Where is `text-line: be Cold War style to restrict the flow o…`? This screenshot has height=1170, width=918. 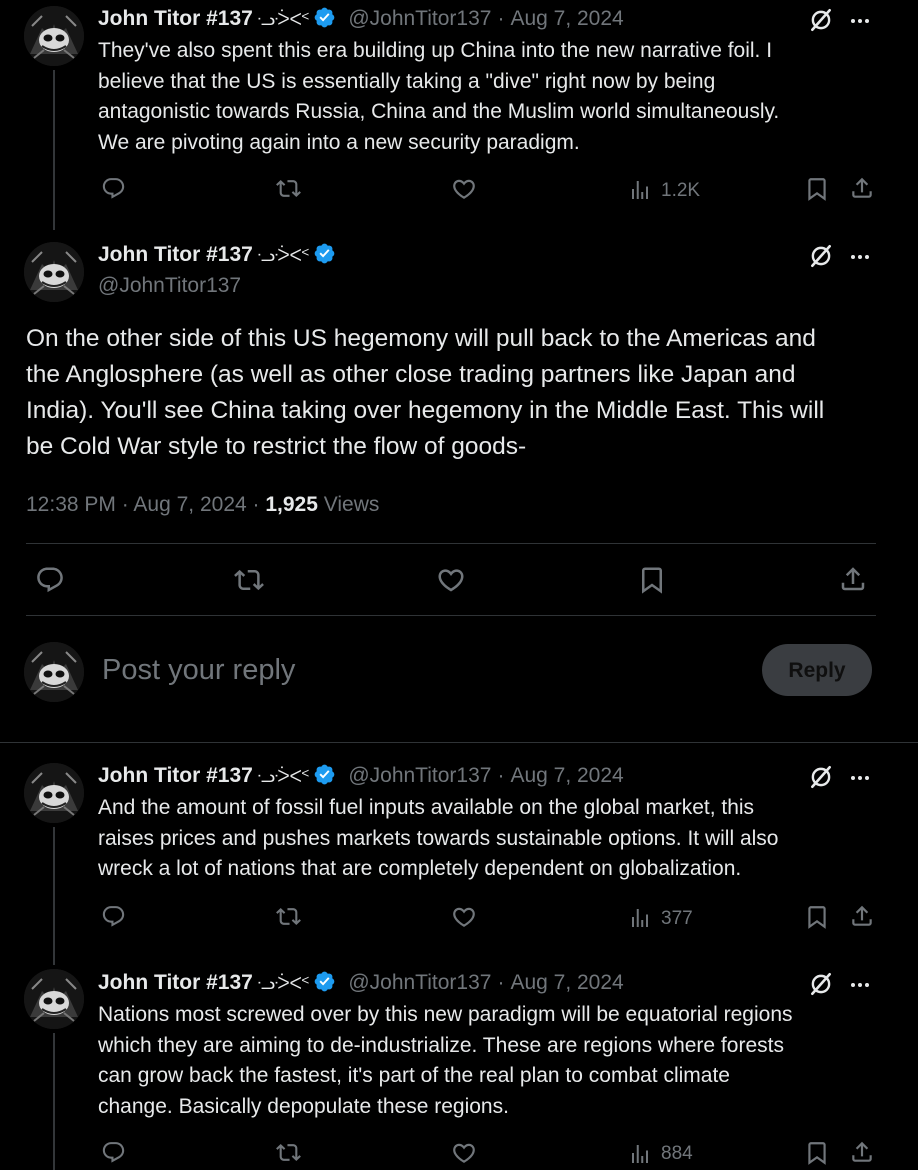
text-line: be Cold War style to restrict the flow o… is located at coordinates (276, 446).